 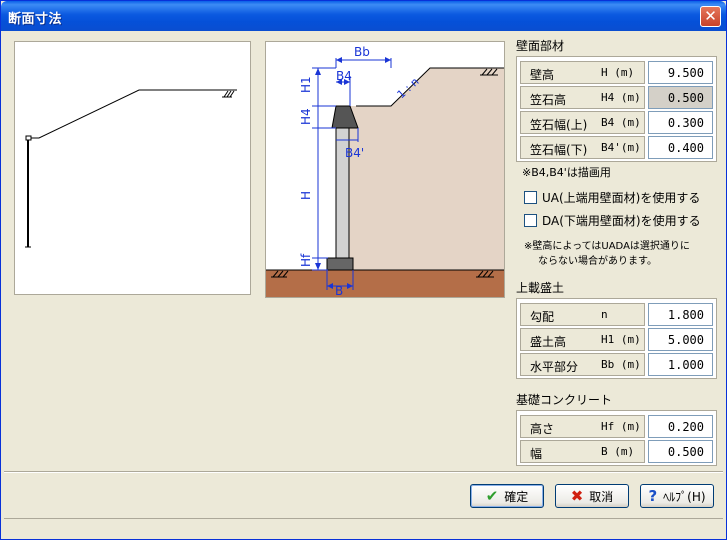 I want to click on coping-height-row: 笠石高 H4 (m) 0.500, so click(x=616, y=97).